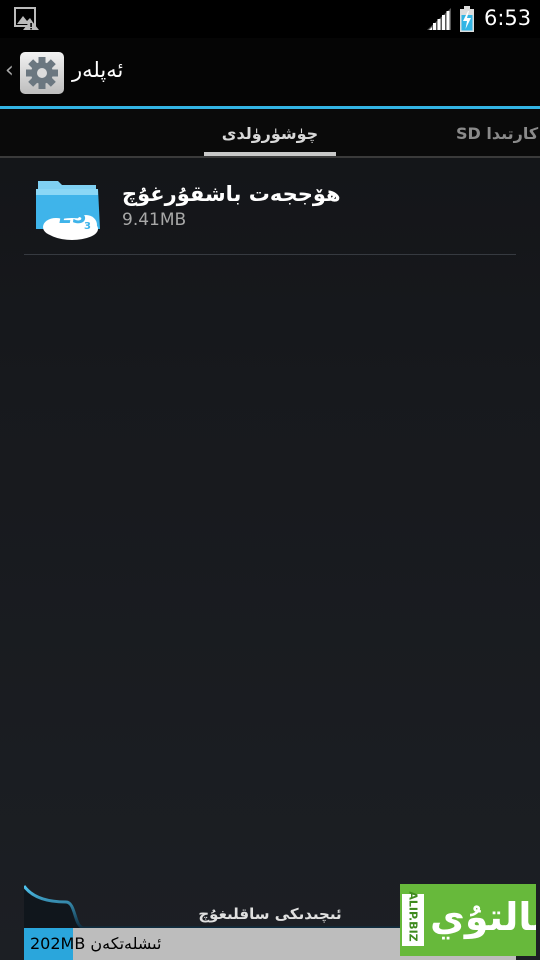  I want to click on watermark-side-strip: ALIP.BIZ, so click(413, 918).